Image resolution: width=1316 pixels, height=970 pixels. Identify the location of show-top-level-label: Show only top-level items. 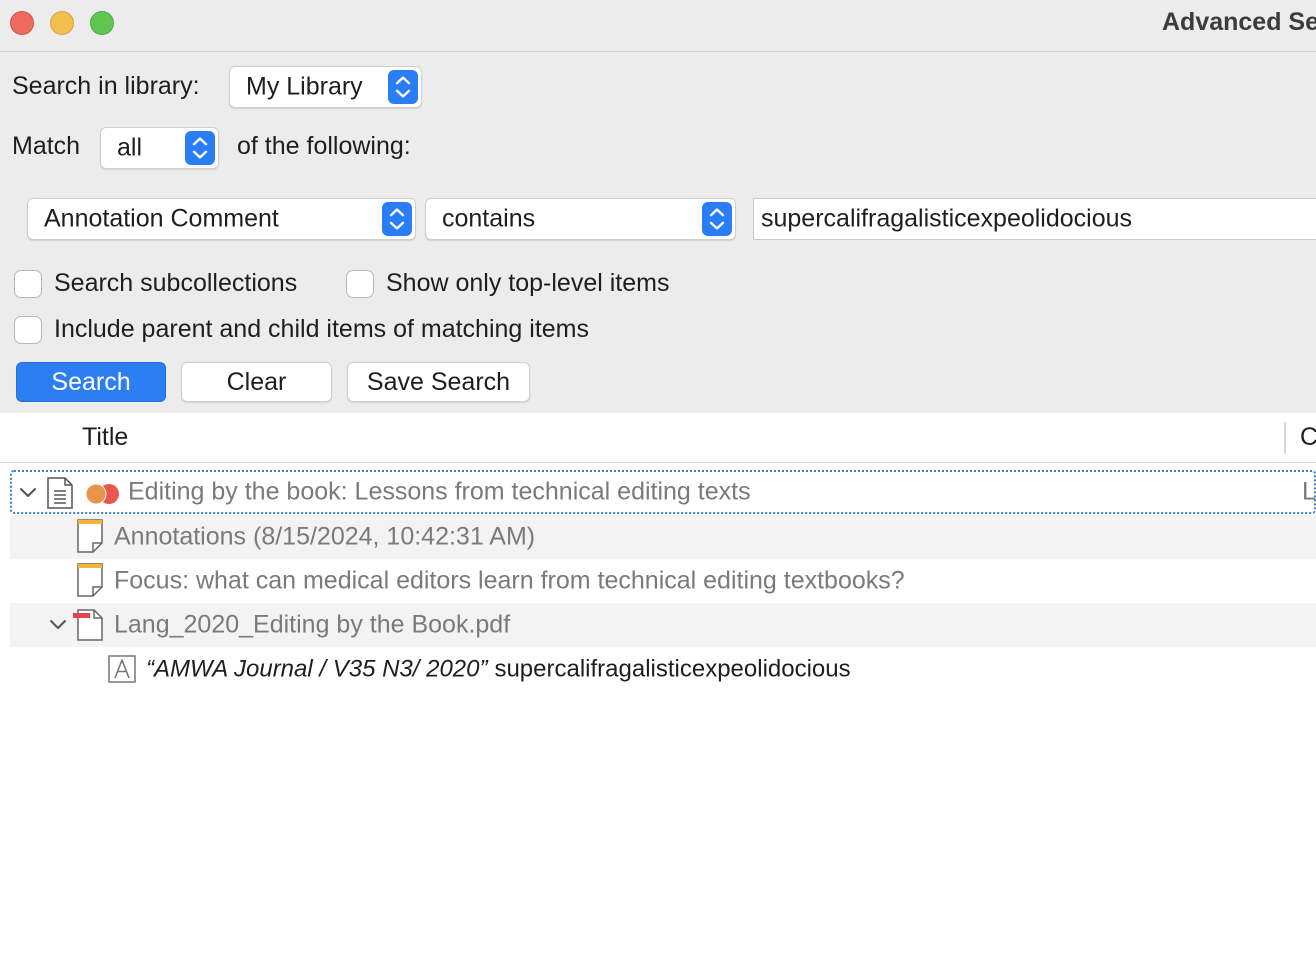
(527, 283).